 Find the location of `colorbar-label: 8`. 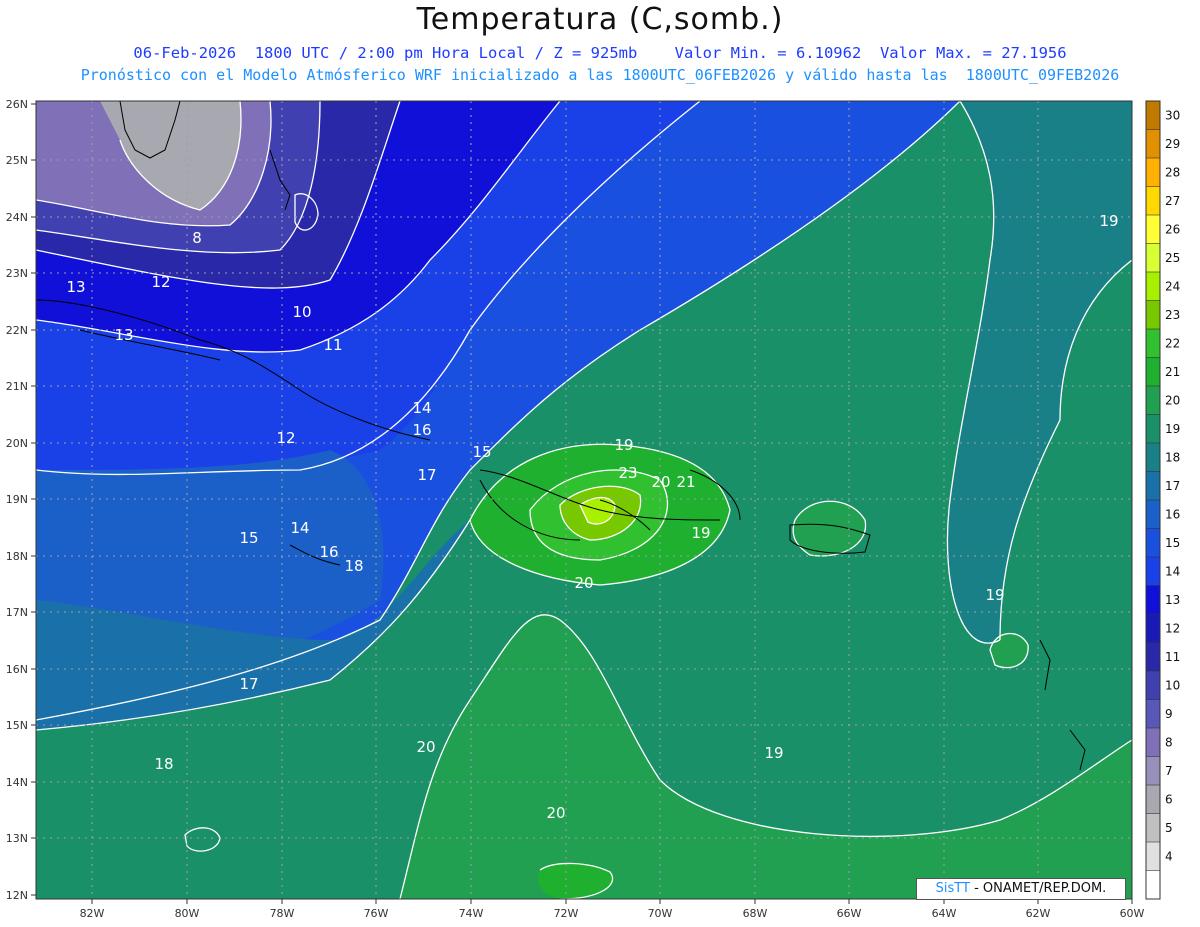

colorbar-label: 8 is located at coordinates (1169, 742).